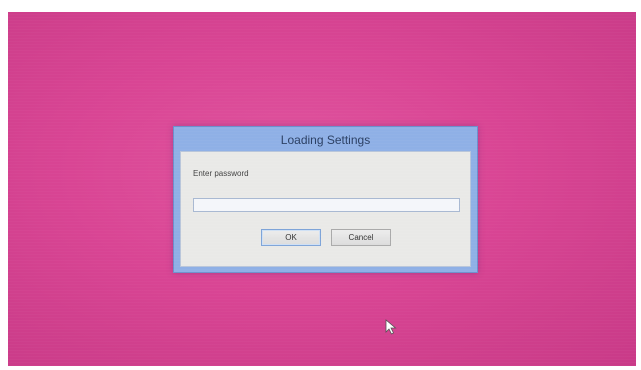 This screenshot has width=641, height=370. Describe the element at coordinates (221, 173) in the screenshot. I see `password-prompt-label: Enter password` at that location.